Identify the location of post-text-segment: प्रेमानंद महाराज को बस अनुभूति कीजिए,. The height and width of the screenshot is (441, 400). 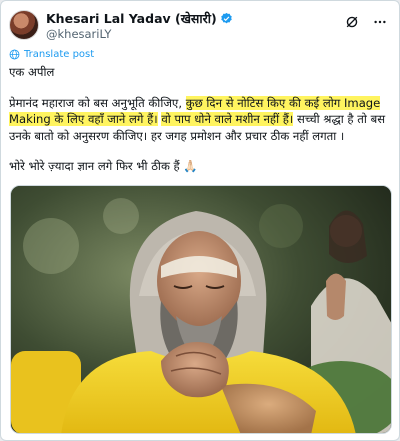
(97, 102).